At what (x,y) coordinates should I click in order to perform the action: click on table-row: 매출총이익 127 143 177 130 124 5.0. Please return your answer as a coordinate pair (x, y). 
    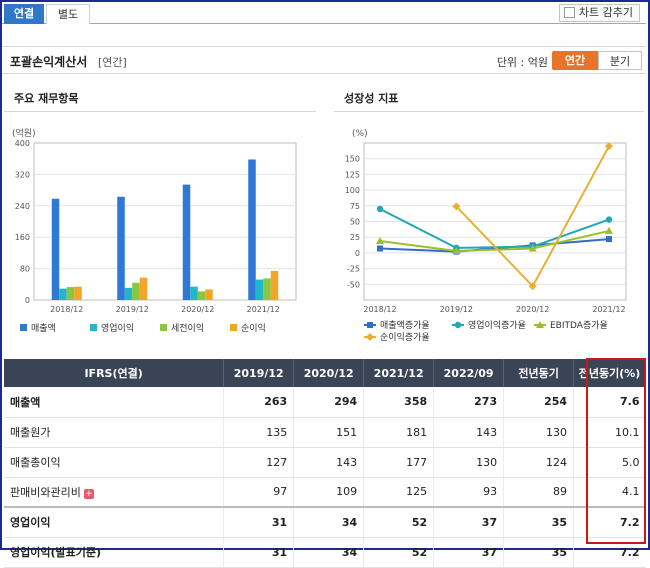
    Looking at the image, I should click on (325, 462).